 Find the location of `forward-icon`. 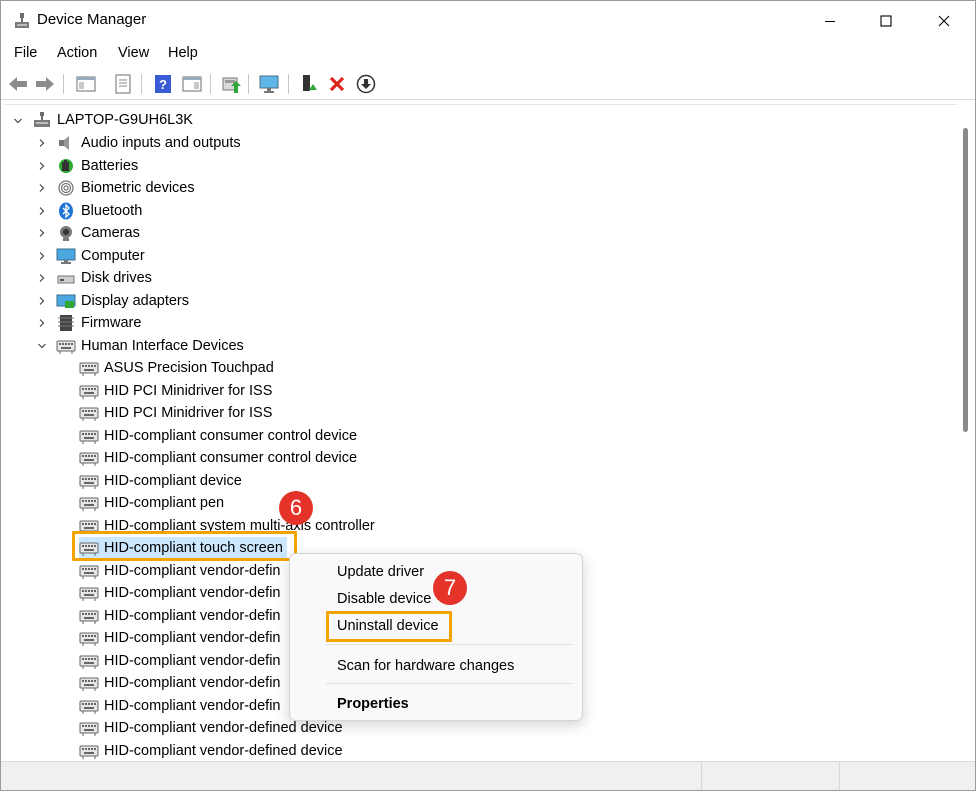

forward-icon is located at coordinates (45, 84).